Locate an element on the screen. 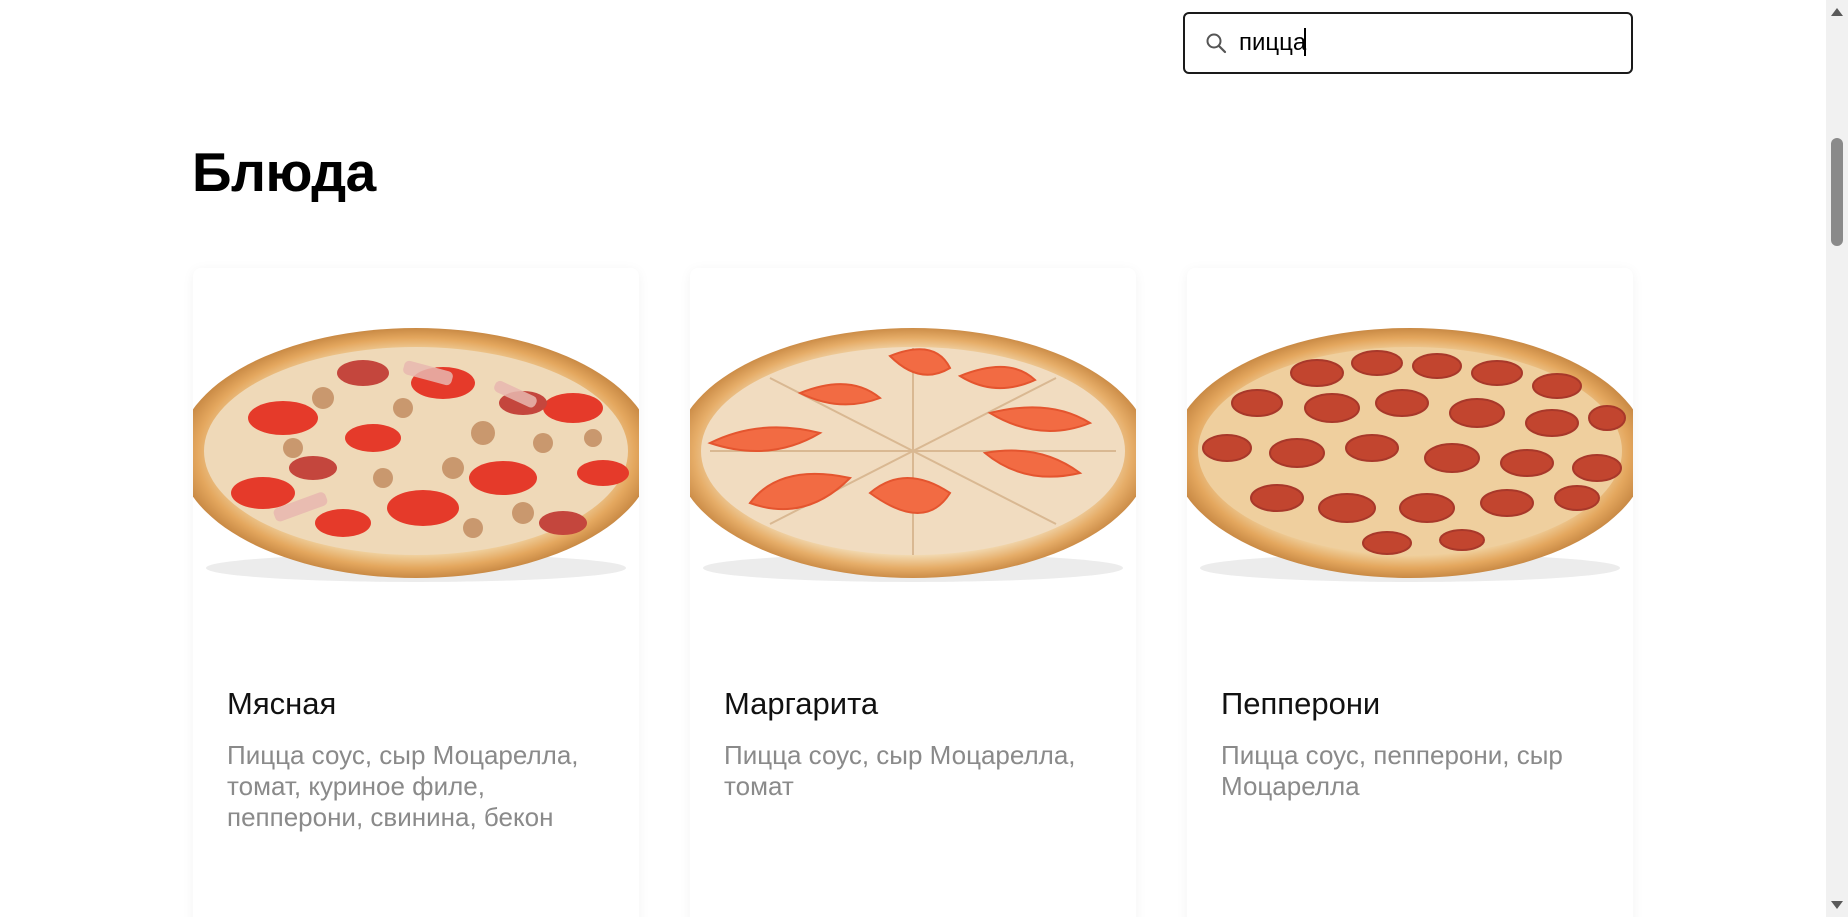 The height and width of the screenshot is (917, 1848). dish-name: Маргарита is located at coordinates (801, 703).